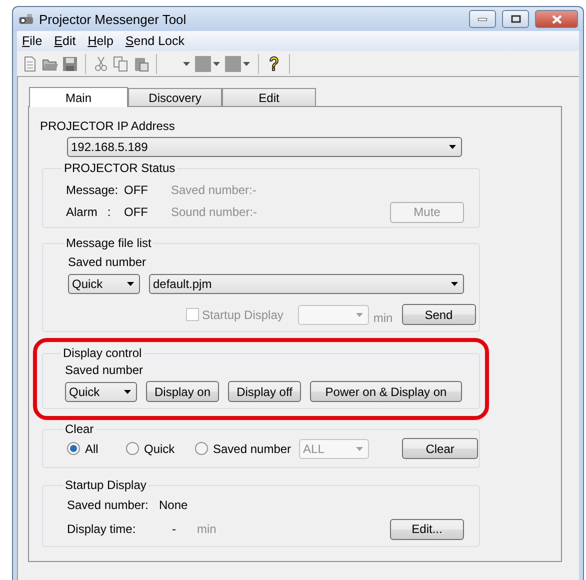 The height and width of the screenshot is (580, 586). Describe the element at coordinates (108, 505) in the screenshot. I see `field-label: Saved number:` at that location.